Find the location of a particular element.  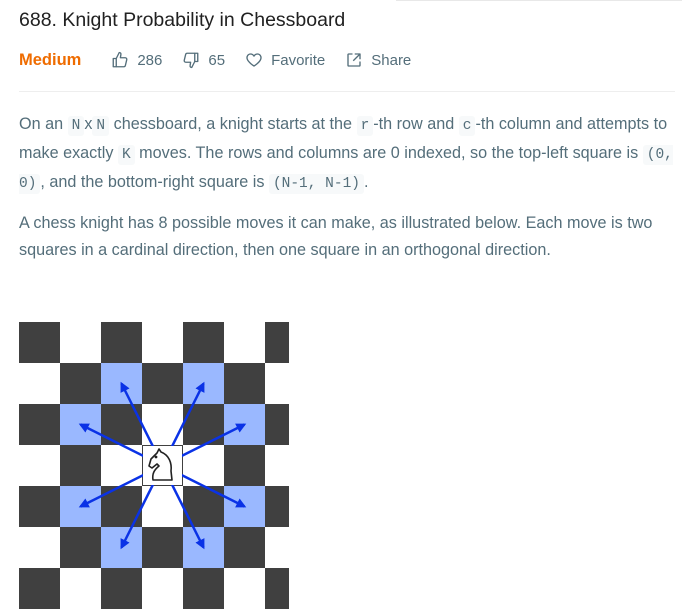

code-r: r is located at coordinates (365, 126).